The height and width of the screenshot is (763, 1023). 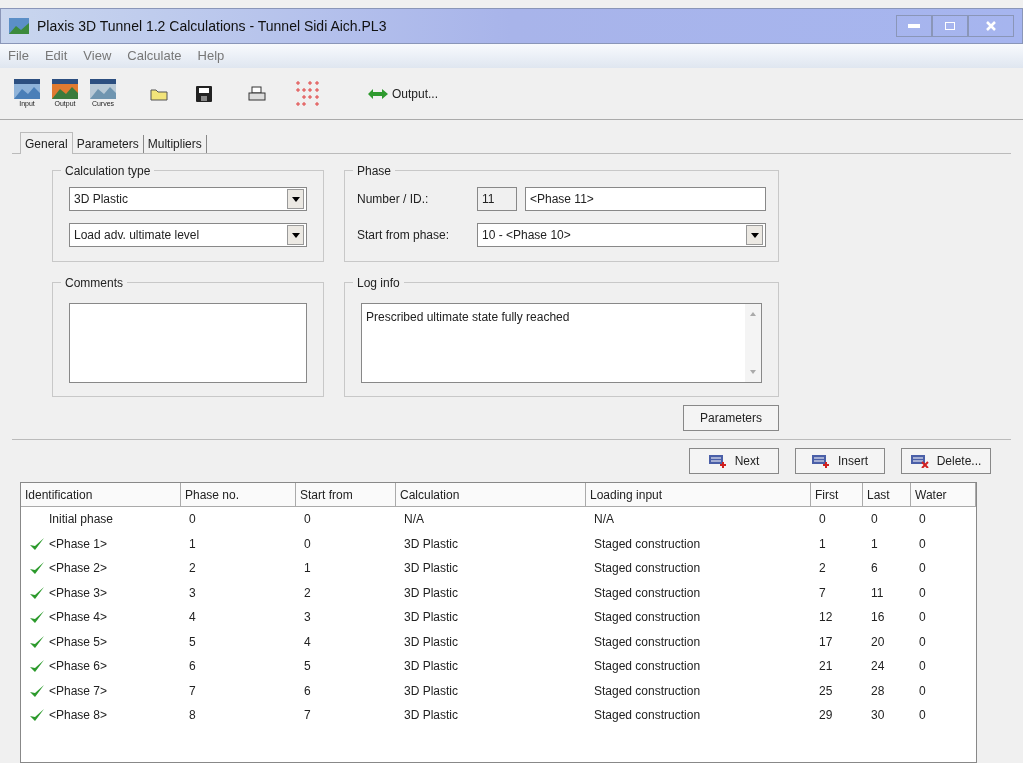 I want to click on close-button, so click(x=991, y=26).